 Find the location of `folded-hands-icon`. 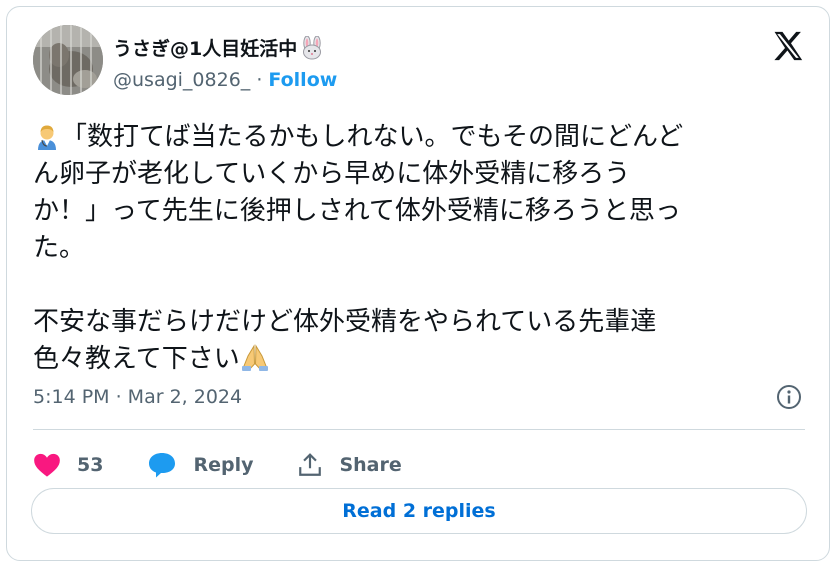

folded-hands-icon is located at coordinates (254, 357).